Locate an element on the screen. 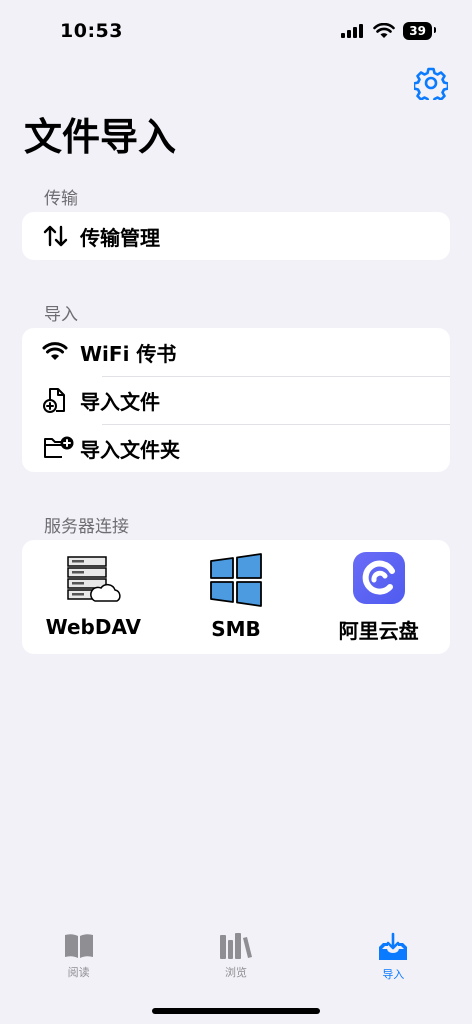 The width and height of the screenshot is (472, 1024). tab-import-label: 导入 is located at coordinates (393, 974).